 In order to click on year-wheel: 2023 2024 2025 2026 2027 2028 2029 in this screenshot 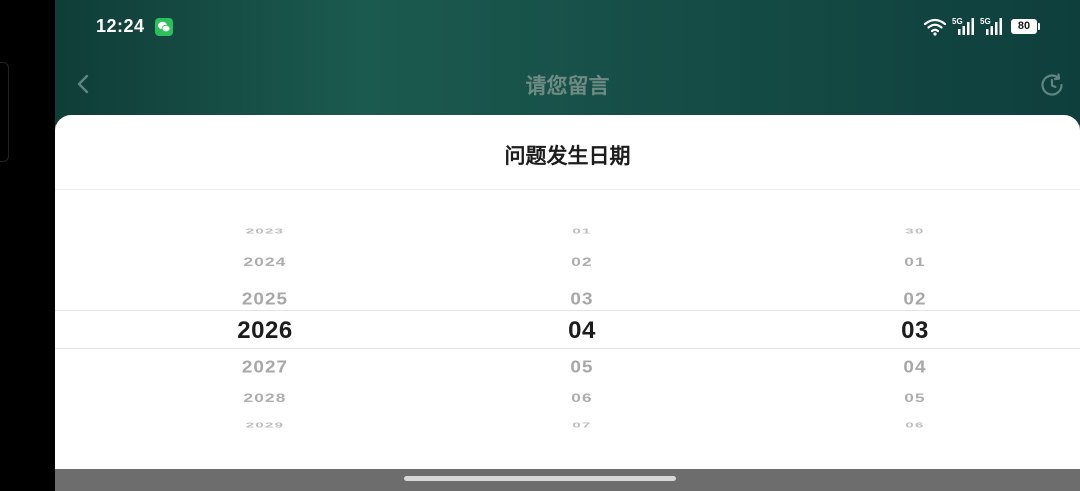, I will do `click(265, 327)`.